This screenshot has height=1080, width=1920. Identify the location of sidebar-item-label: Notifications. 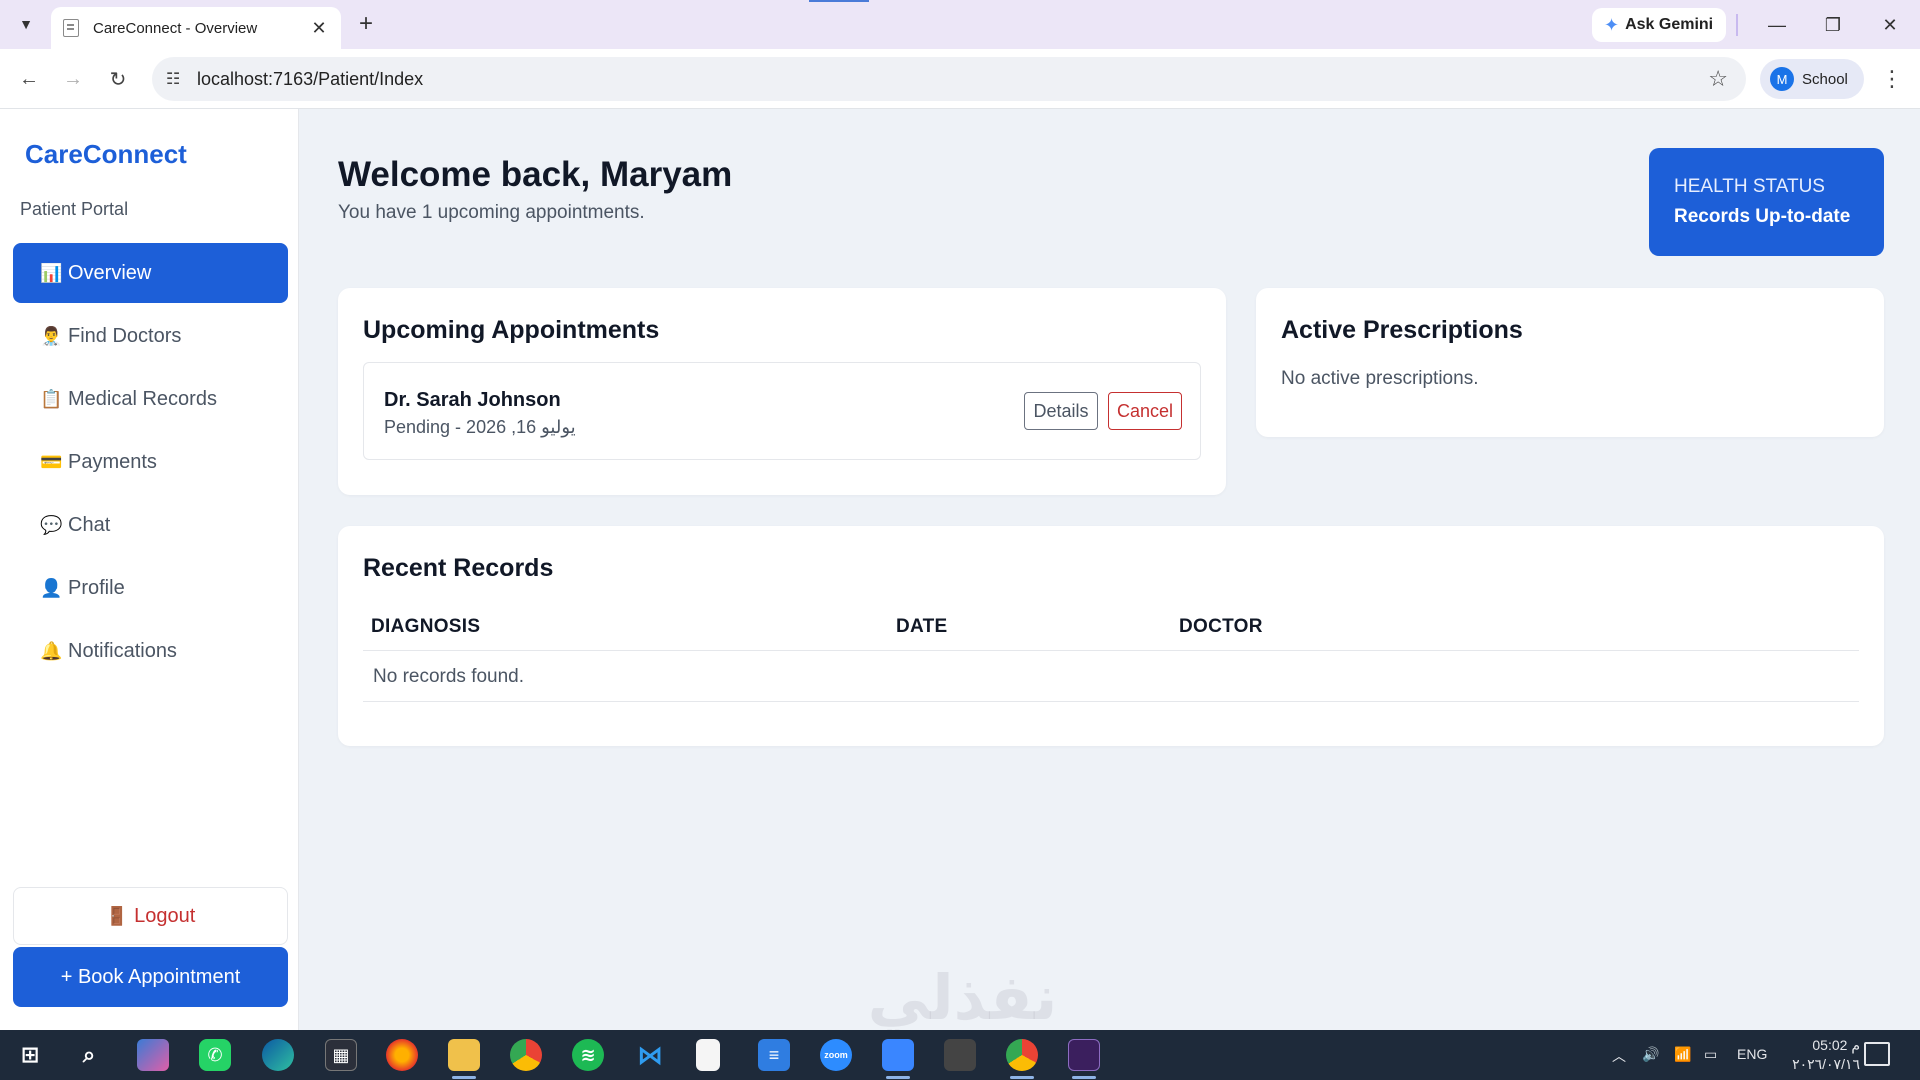
(122, 650).